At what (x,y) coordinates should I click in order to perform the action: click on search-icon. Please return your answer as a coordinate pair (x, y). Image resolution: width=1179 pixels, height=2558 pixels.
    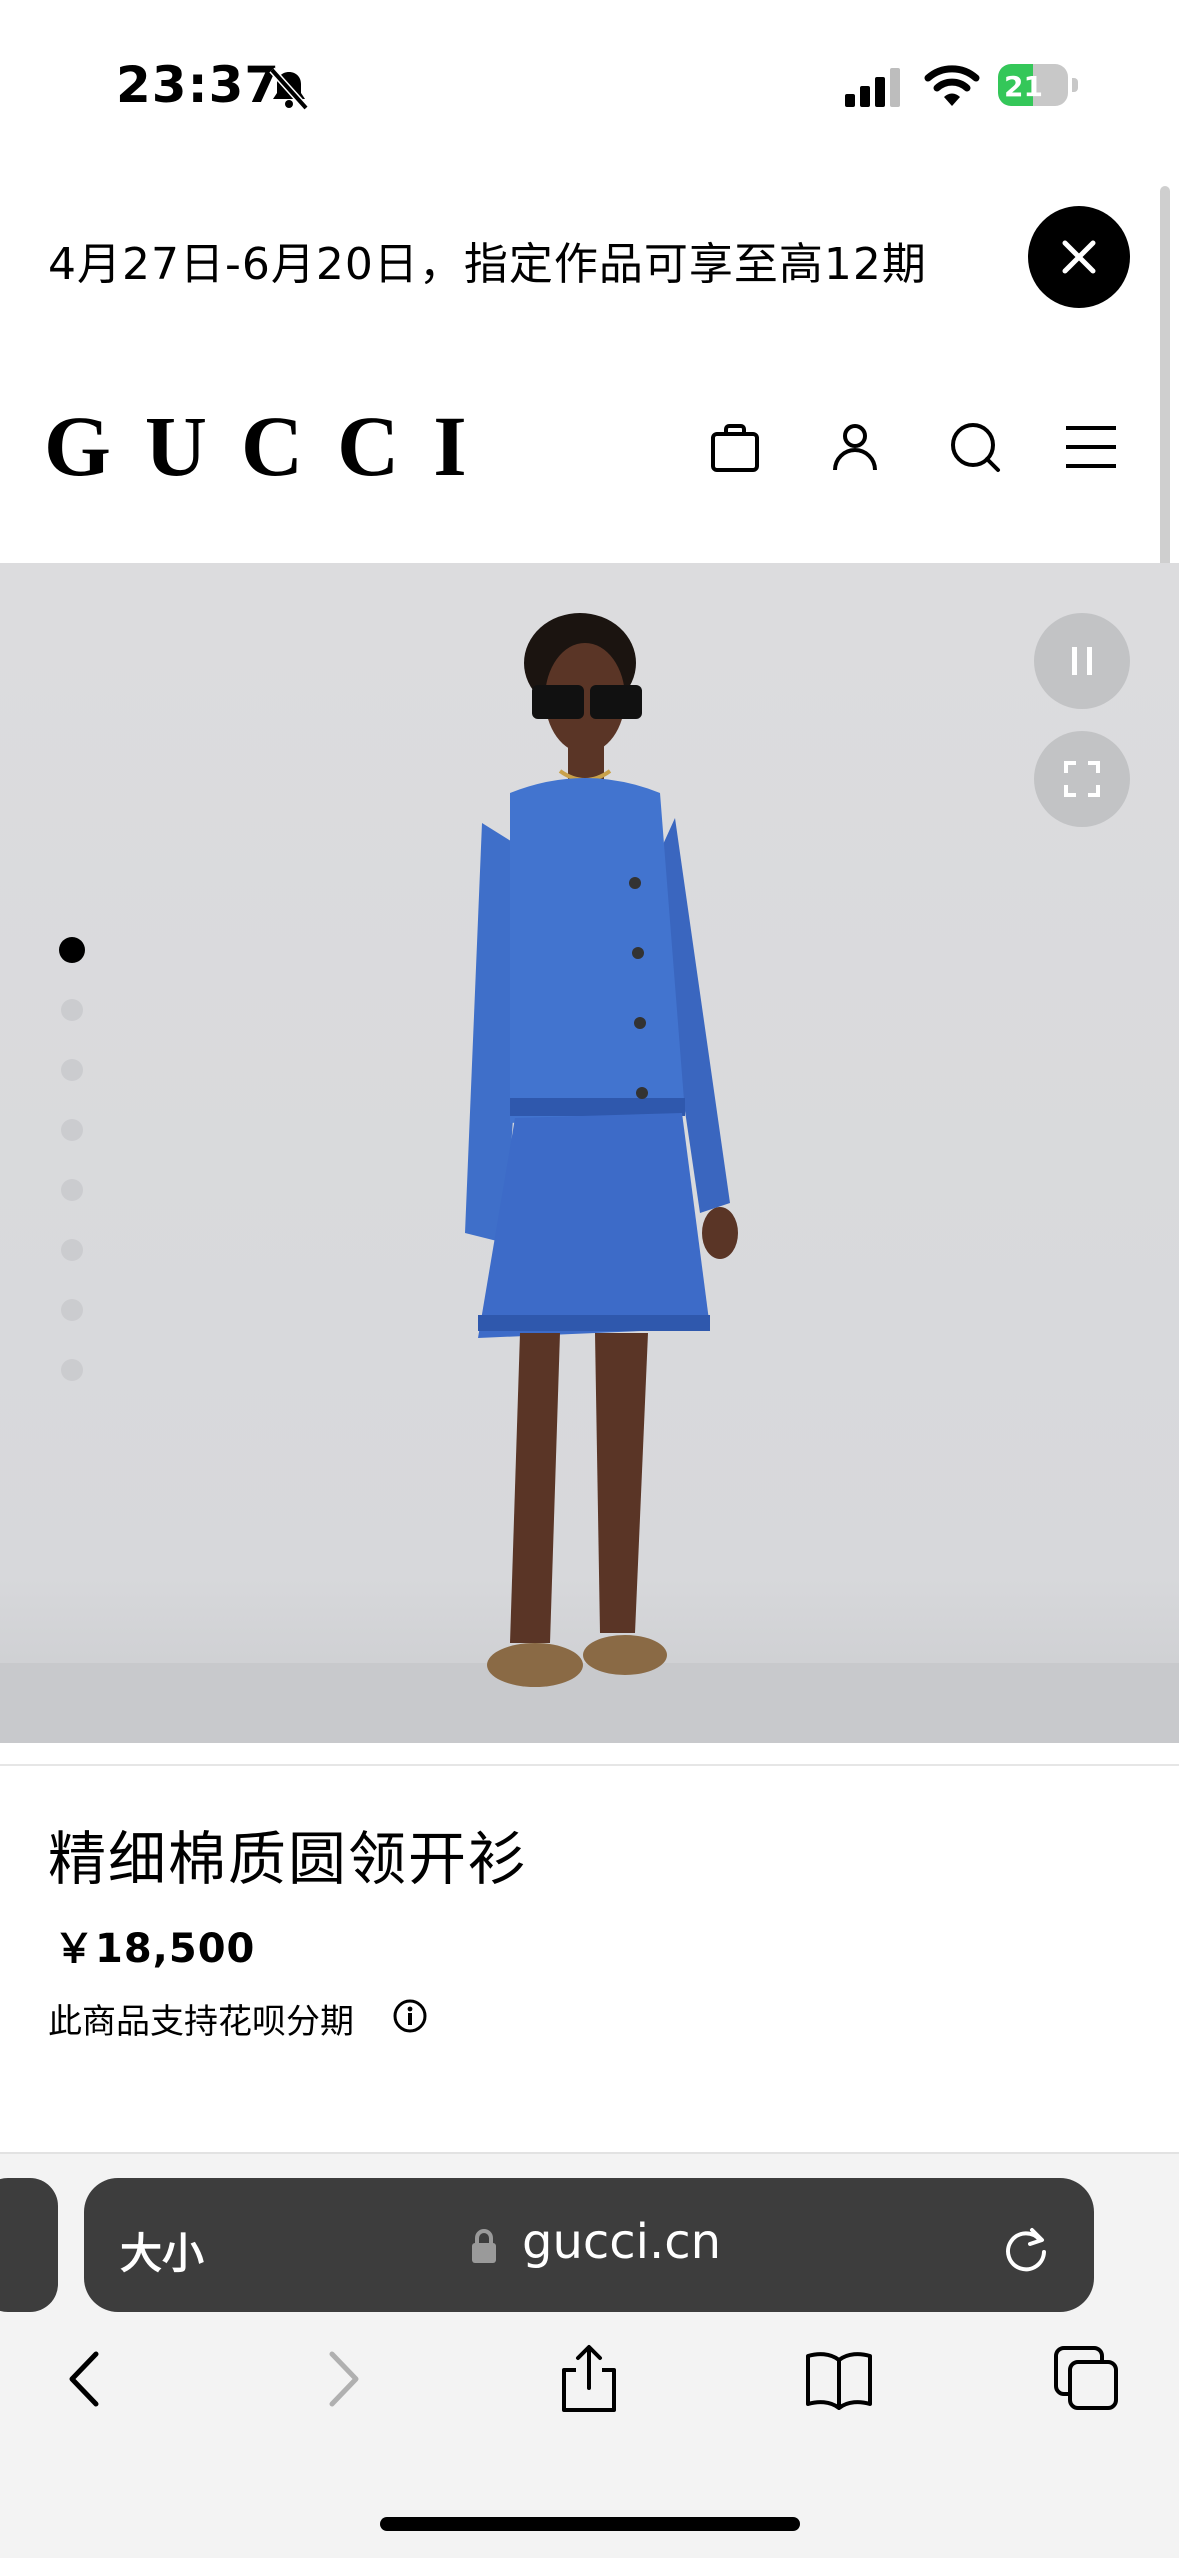
    Looking at the image, I should click on (975, 447).